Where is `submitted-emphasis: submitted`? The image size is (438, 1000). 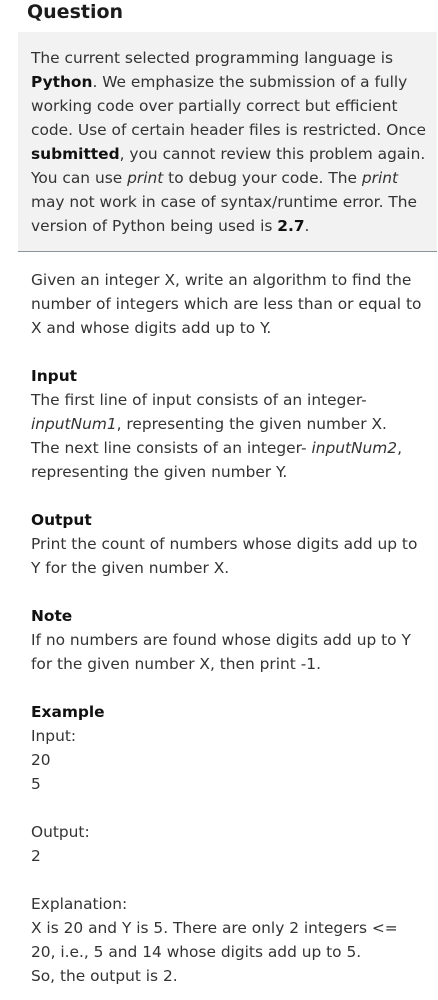
submitted-emphasis: submitted is located at coordinates (75, 154).